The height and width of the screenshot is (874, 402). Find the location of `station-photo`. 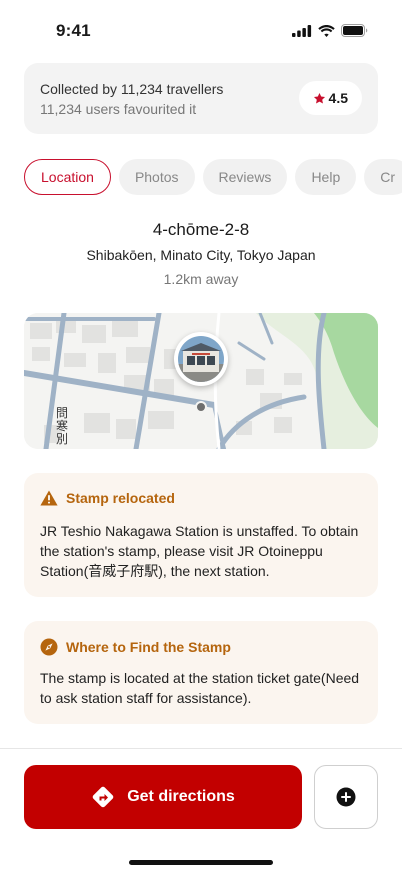

station-photo is located at coordinates (201, 359).